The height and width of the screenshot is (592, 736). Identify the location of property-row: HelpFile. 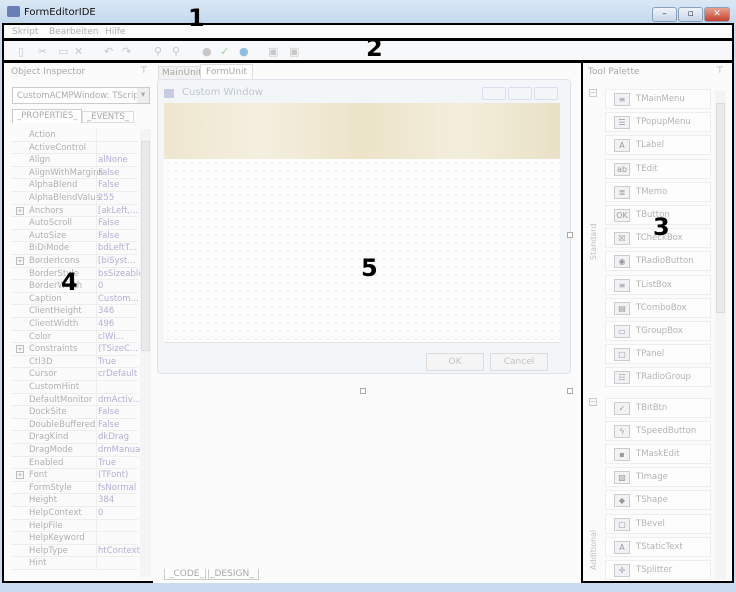
(75, 526).